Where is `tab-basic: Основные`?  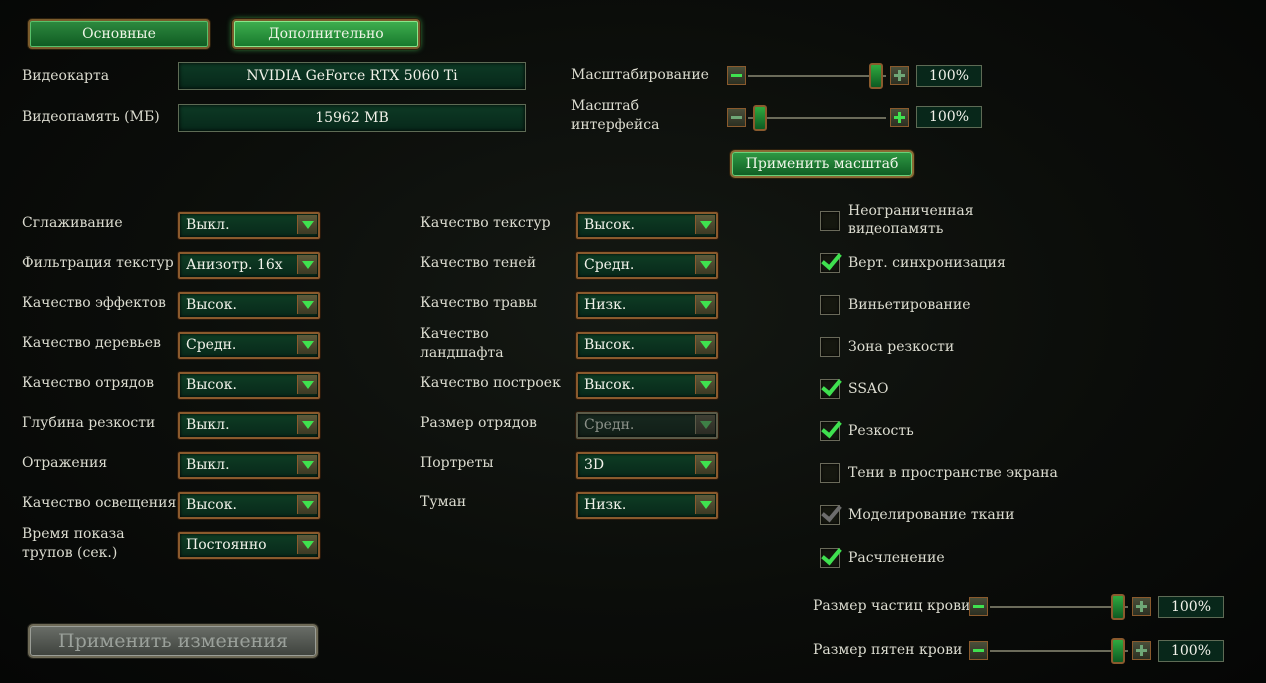
tab-basic: Основные is located at coordinates (119, 34).